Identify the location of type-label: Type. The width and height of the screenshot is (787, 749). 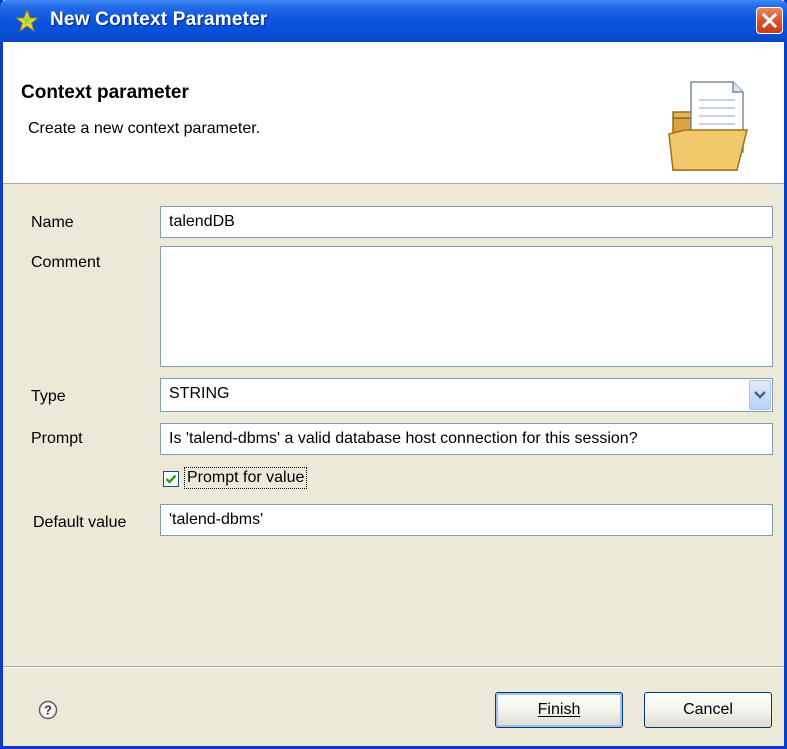
(48, 396).